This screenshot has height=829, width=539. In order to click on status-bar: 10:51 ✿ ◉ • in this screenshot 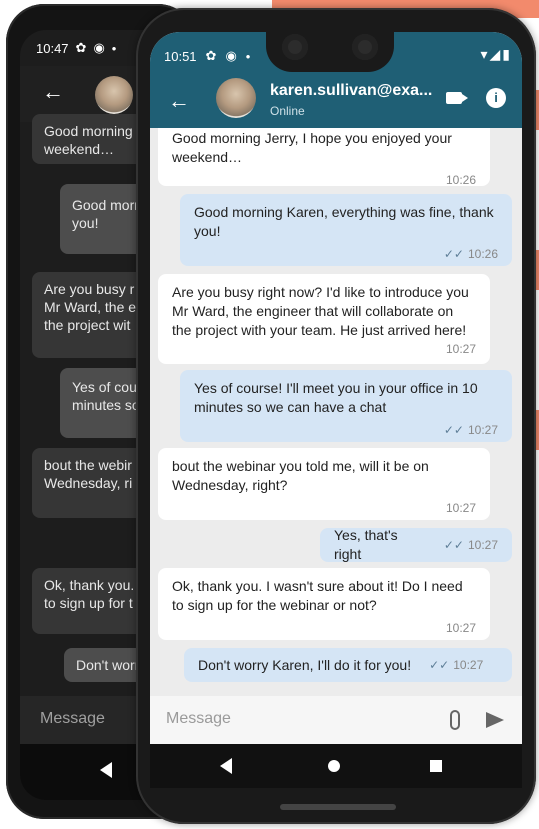, I will do `click(207, 56)`.